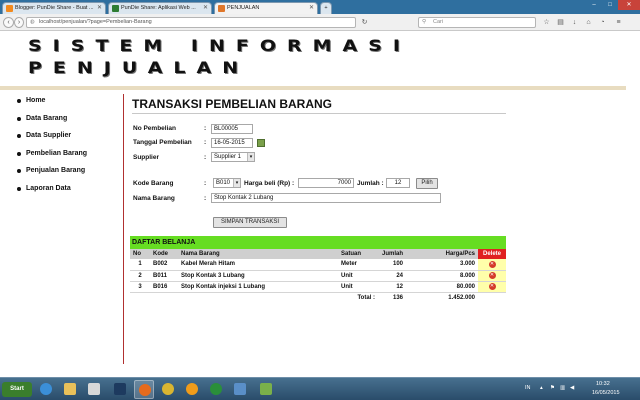  I want to click on banner-title-line1: Sistem Informasi, so click(219, 46).